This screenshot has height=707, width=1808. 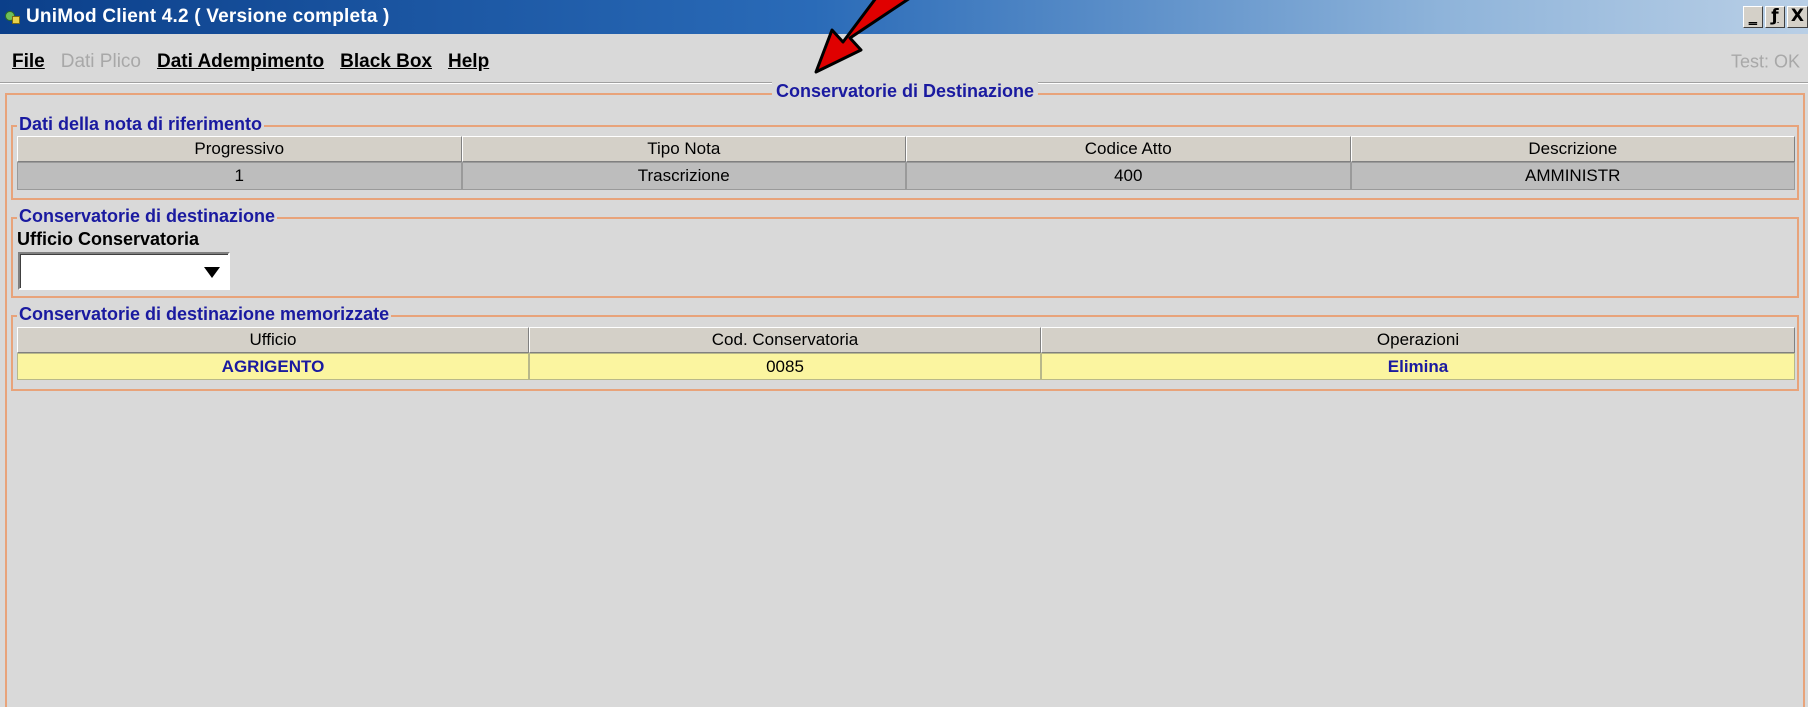 I want to click on test-status: Test: OK, so click(x=1765, y=61).